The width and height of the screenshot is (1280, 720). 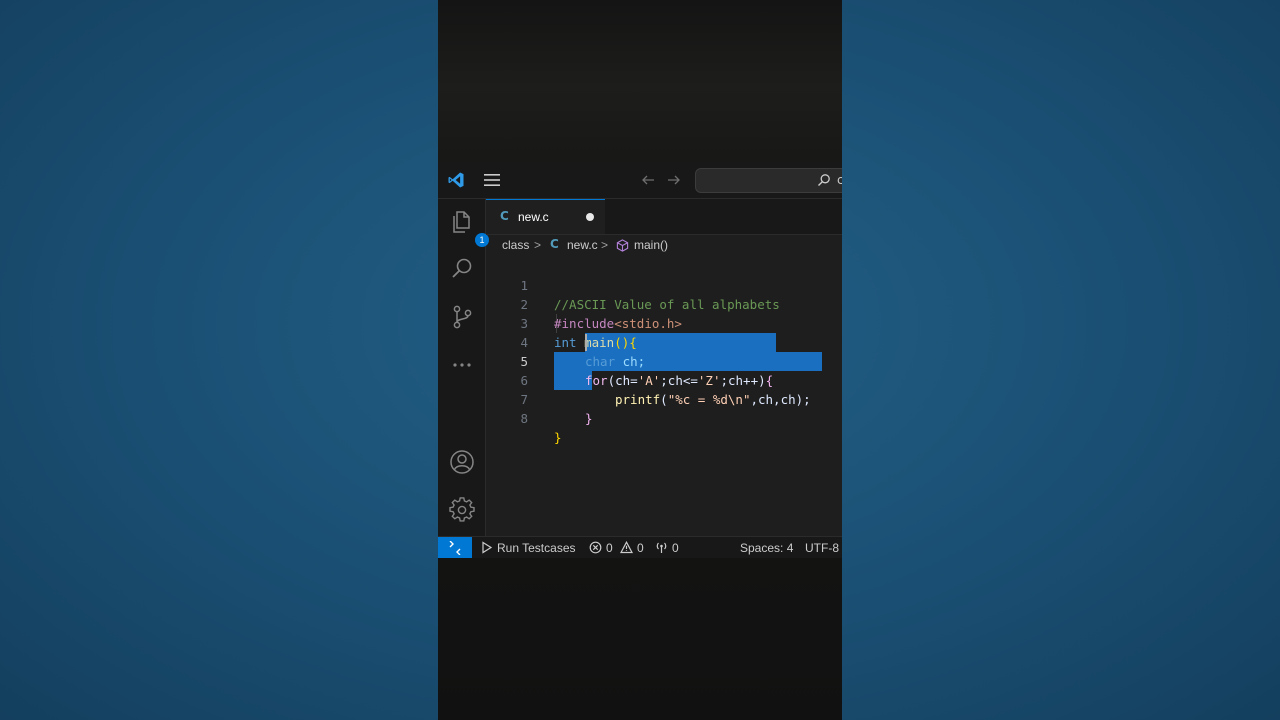 I want to click on warning-icon, so click(x=627, y=547).